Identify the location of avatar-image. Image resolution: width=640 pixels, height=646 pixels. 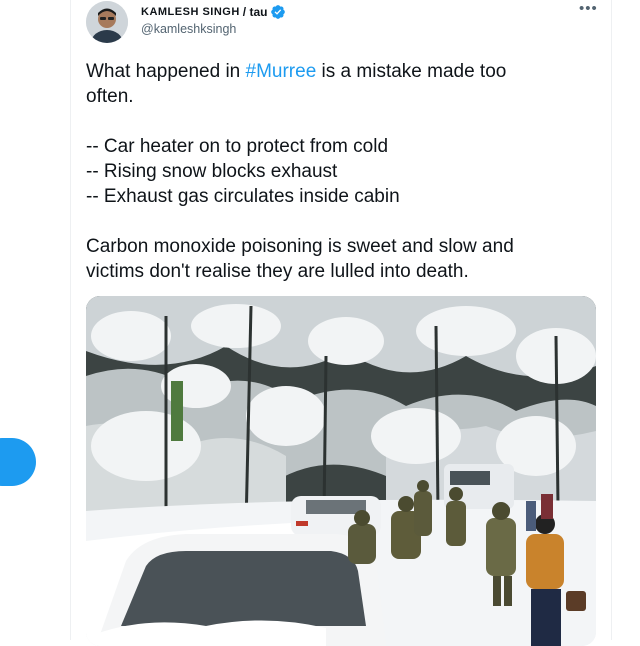
(107, 22).